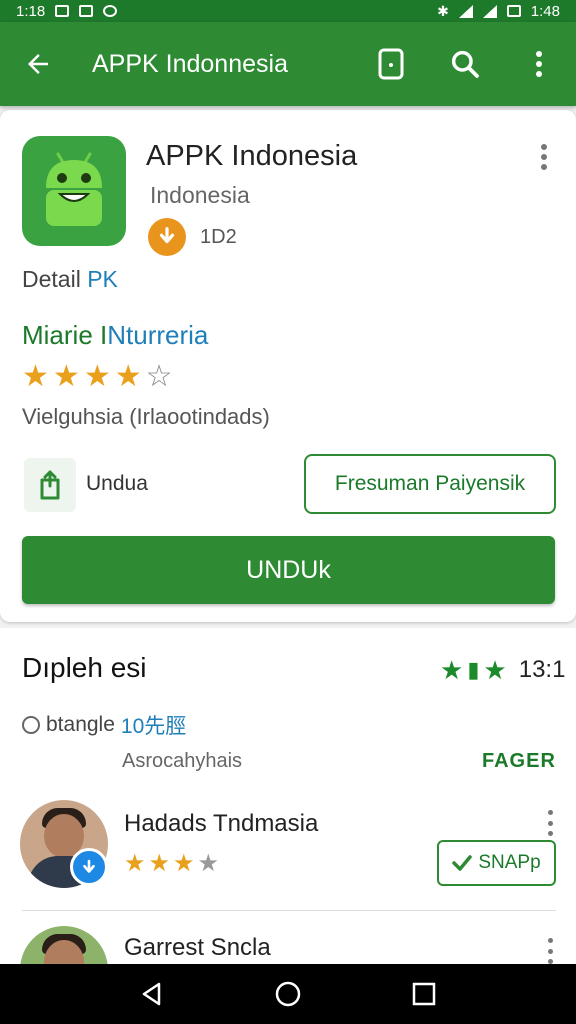  What do you see at coordinates (158, 335) in the screenshot?
I see `section-title-b: Nturreria` at bounding box center [158, 335].